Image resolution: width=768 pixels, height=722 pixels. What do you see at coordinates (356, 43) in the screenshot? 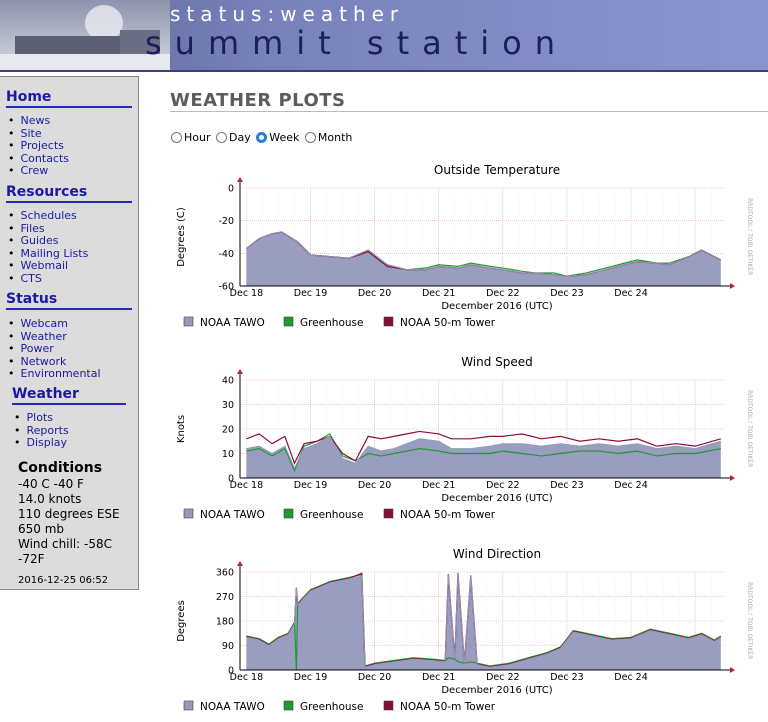
I see `site-title: summit station` at bounding box center [356, 43].